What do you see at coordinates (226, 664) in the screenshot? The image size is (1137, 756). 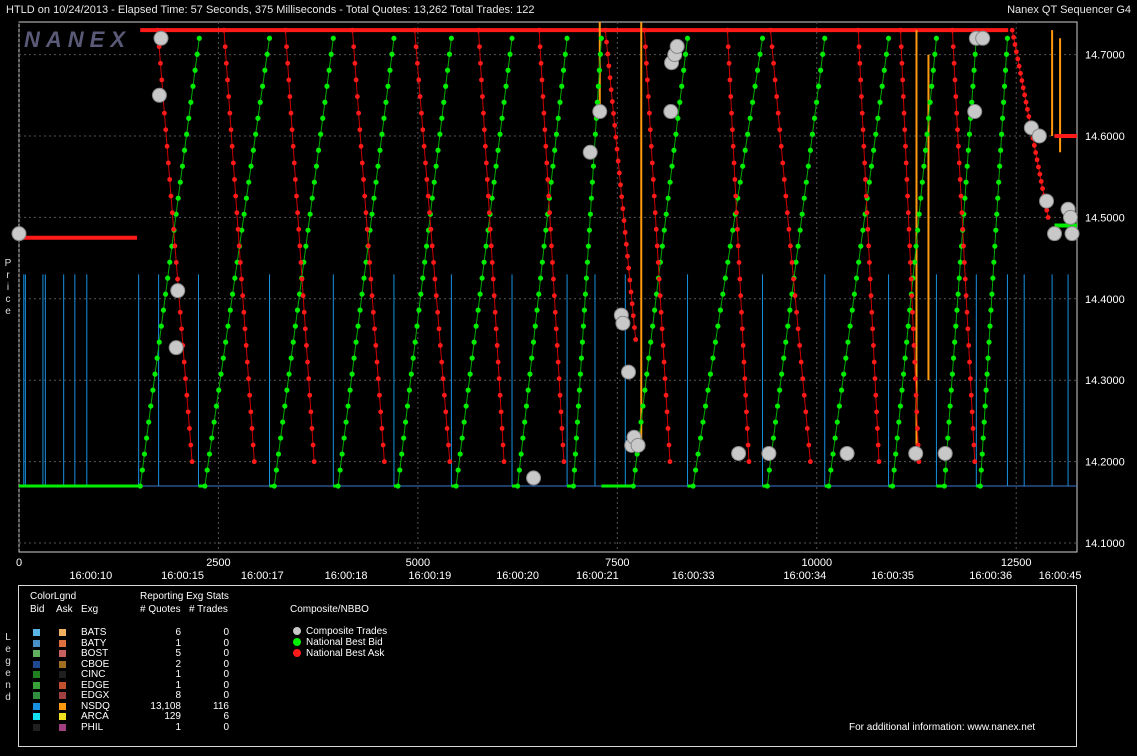 I see `legend-trade-count: 0` at bounding box center [226, 664].